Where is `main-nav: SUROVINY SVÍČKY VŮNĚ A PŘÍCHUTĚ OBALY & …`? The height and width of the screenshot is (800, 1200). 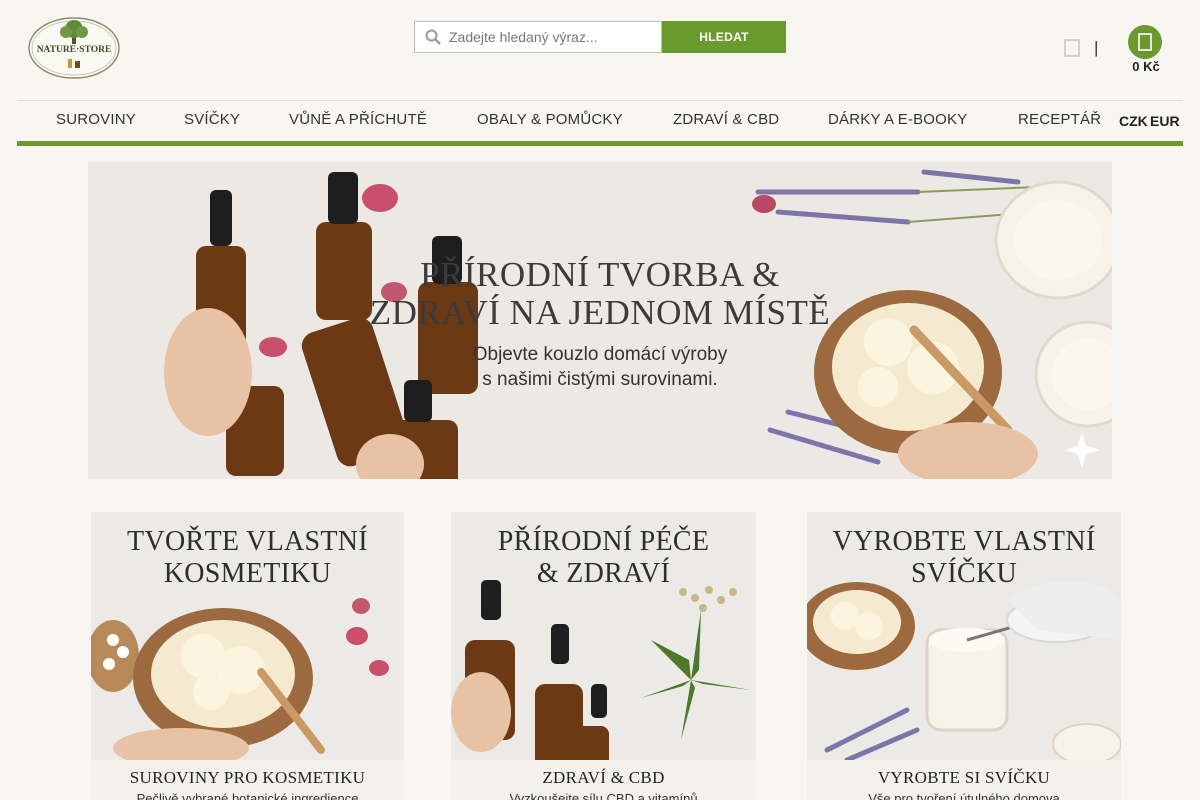
main-nav: SUROVINY SVÍČKY VŮNĚ A PŘÍCHUTĚ OBALY & … is located at coordinates (600, 121).